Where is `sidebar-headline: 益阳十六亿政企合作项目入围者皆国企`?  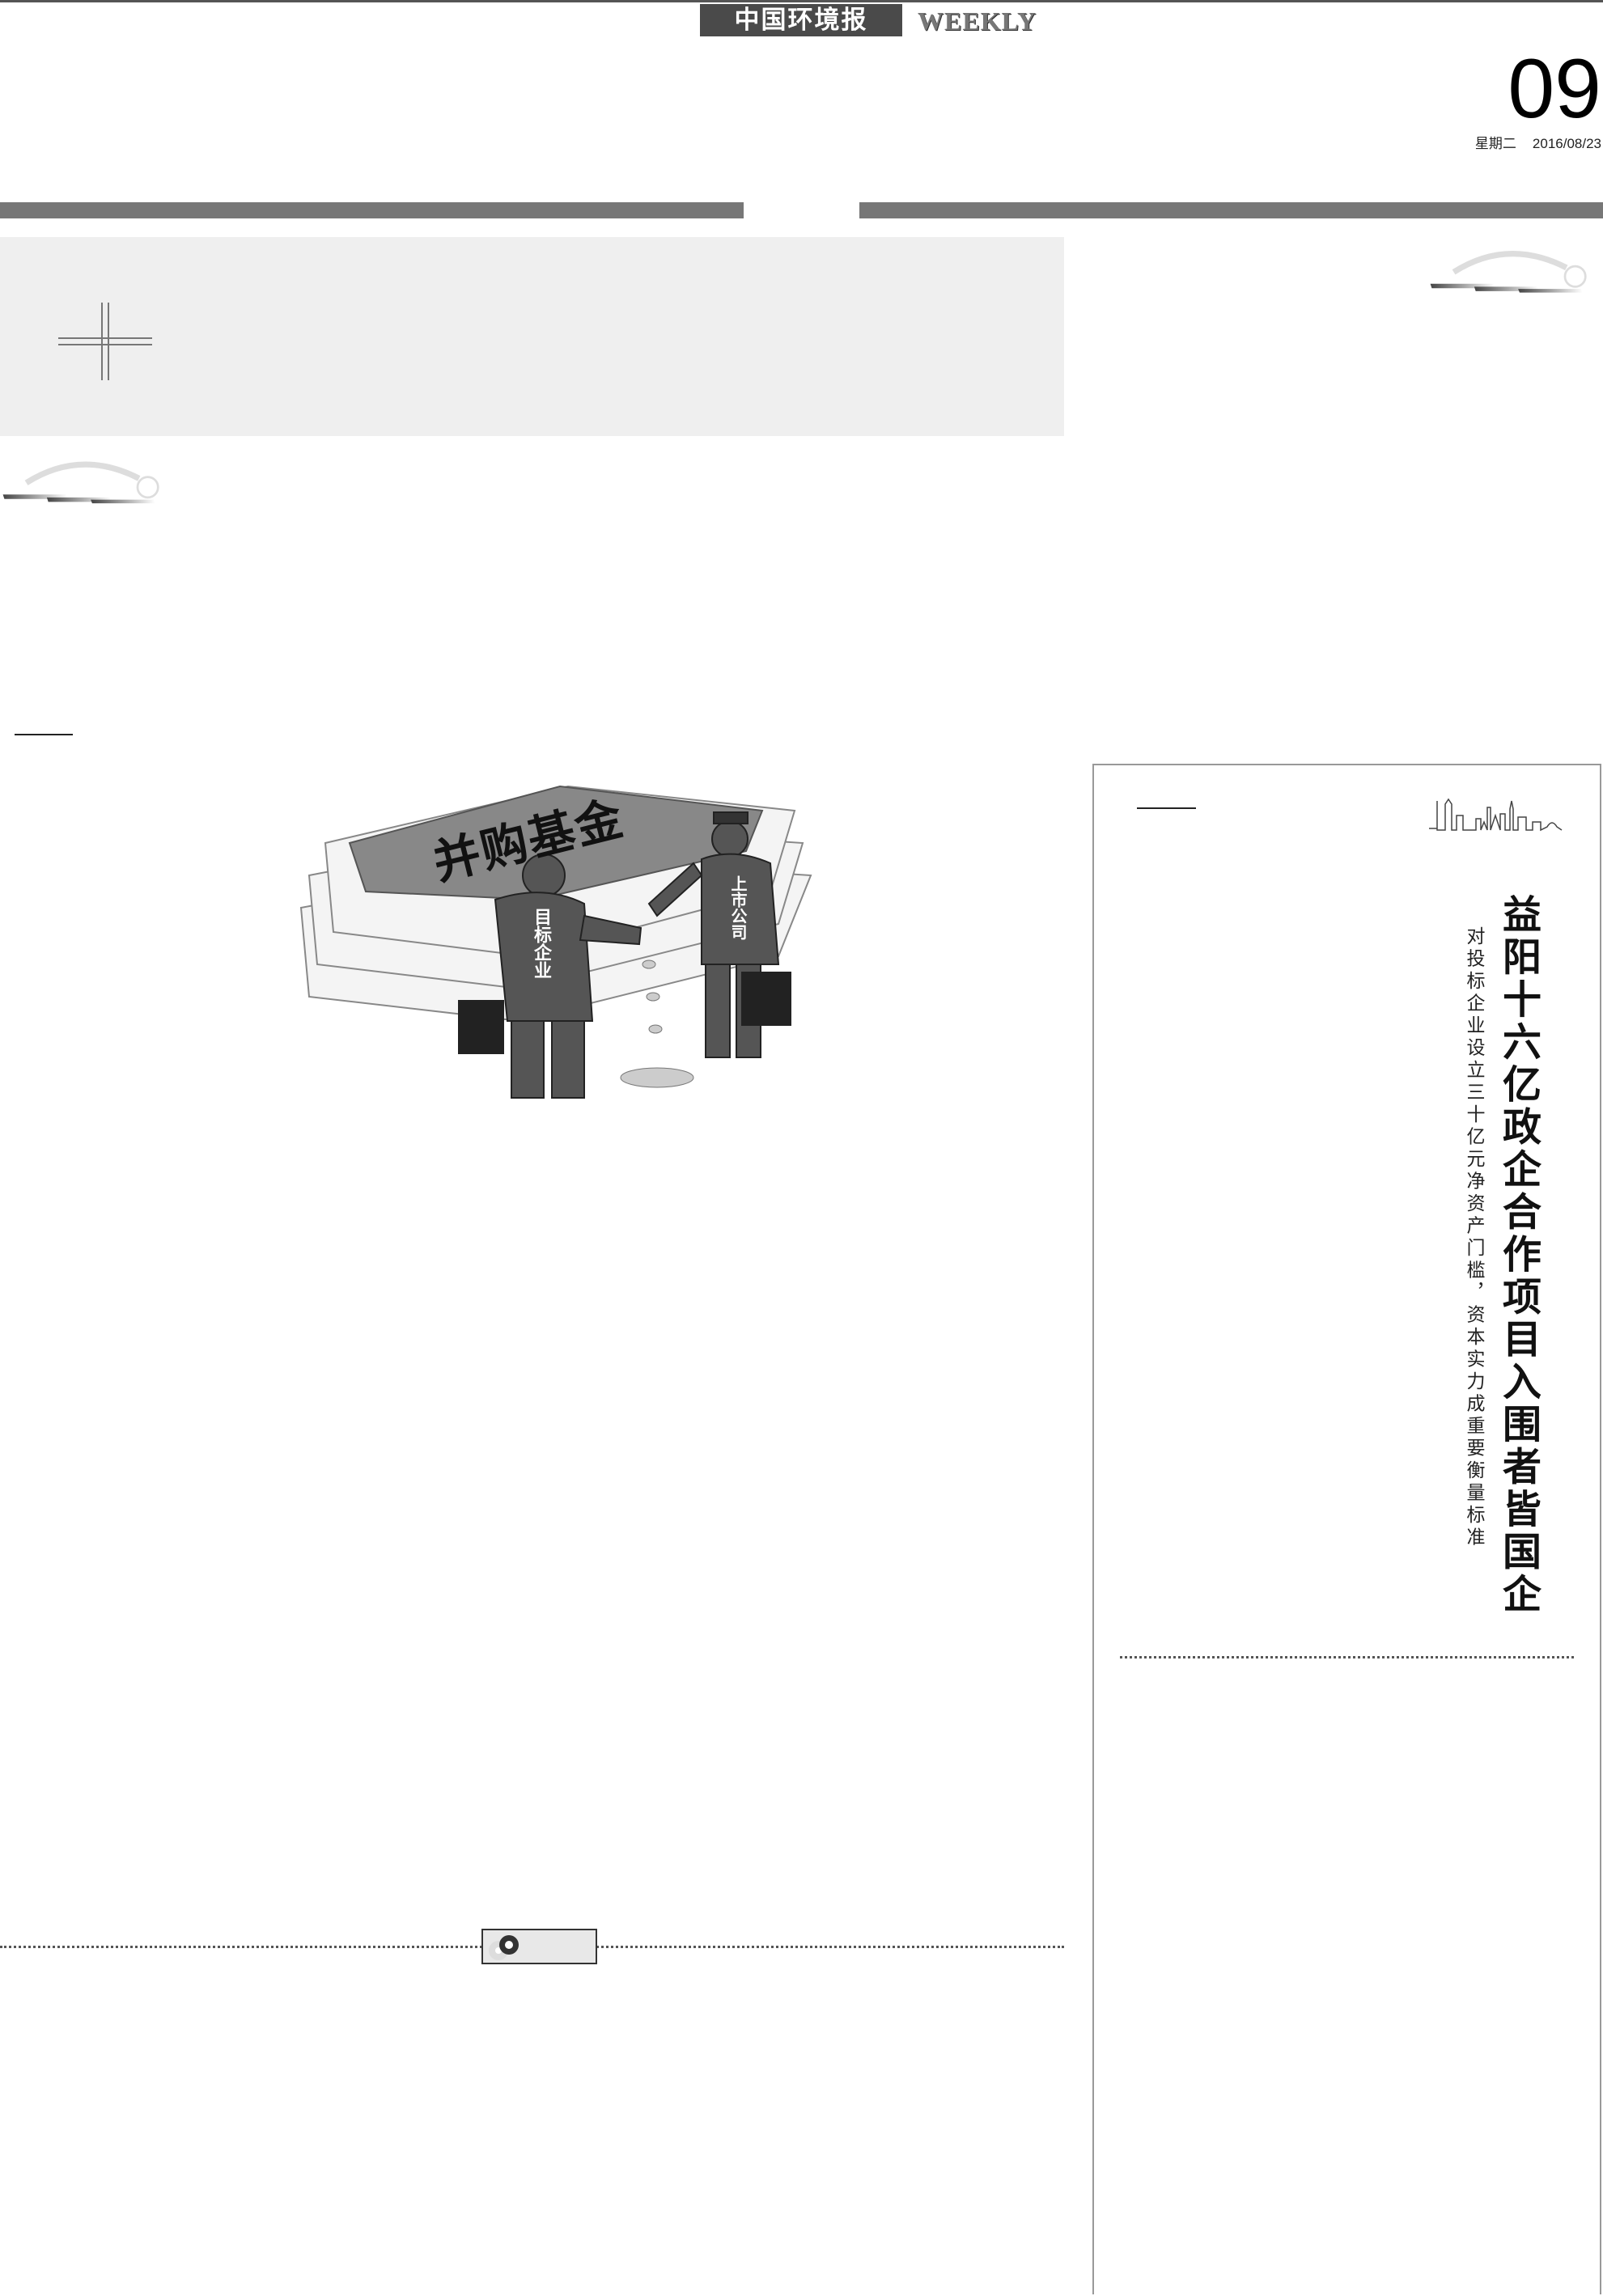 sidebar-headline: 益阳十六亿政企合作项目入围者皆国企 is located at coordinates (1518, 1255).